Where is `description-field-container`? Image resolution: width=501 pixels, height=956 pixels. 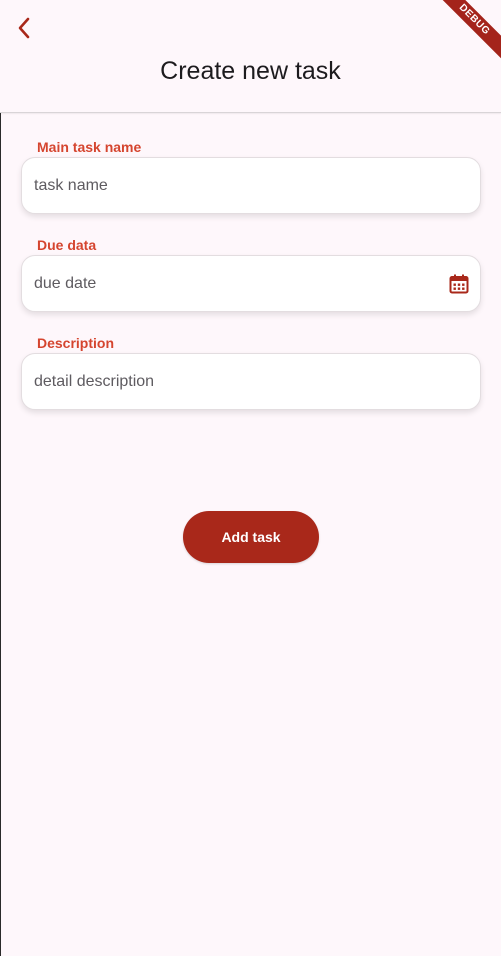 description-field-container is located at coordinates (251, 381).